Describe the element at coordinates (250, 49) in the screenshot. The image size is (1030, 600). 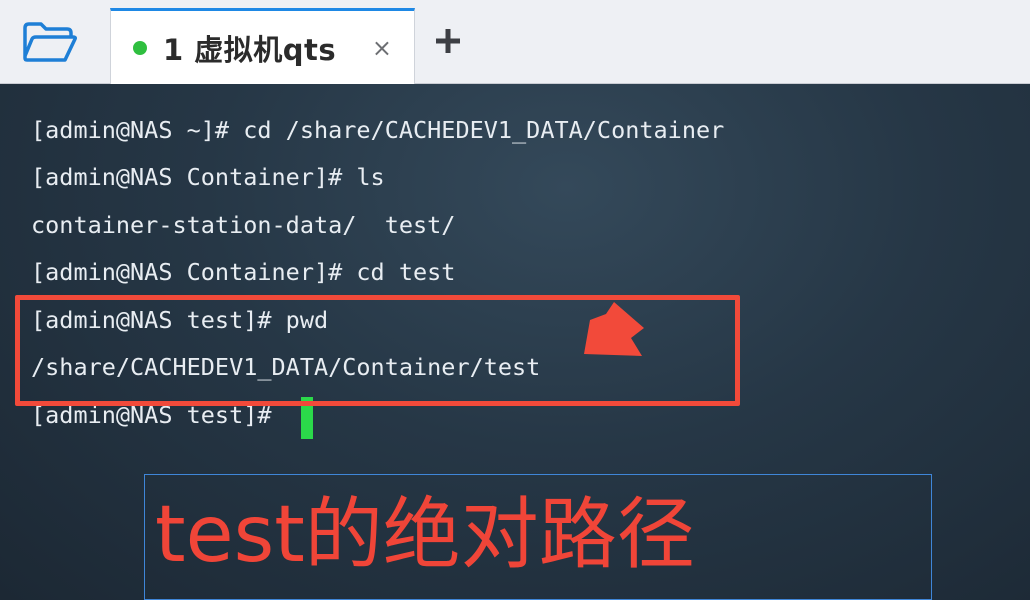
I see `tab-label: 1 虚拟机qts` at that location.